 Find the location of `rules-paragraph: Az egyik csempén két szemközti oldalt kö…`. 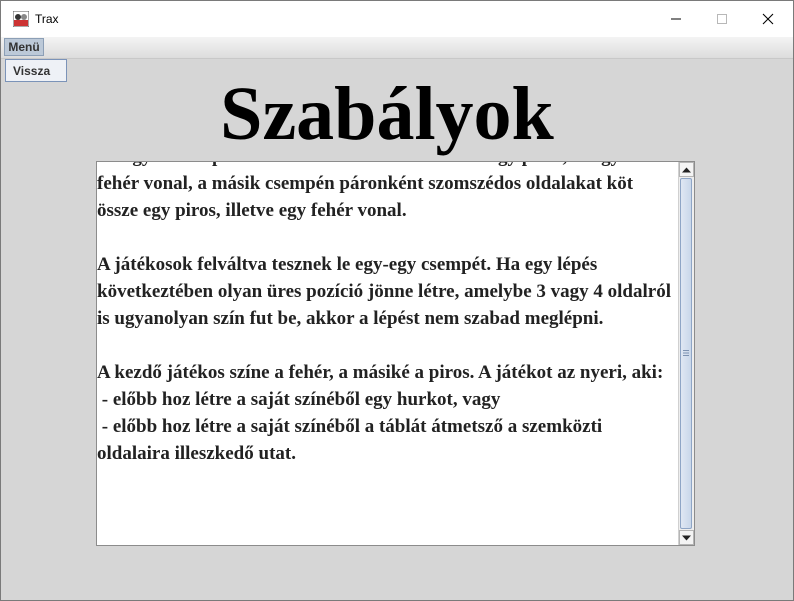

rules-paragraph: Az egyik csempén két szemközti oldalt kö… is located at coordinates (387, 166).